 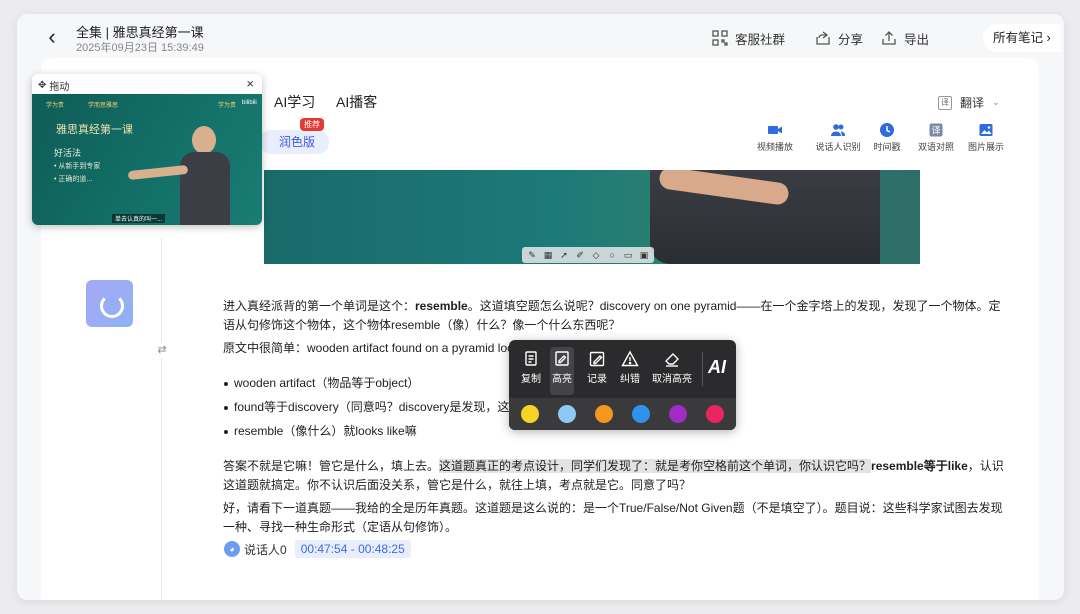 What do you see at coordinates (604, 414) in the screenshot?
I see `color-swatch-orange` at bounding box center [604, 414].